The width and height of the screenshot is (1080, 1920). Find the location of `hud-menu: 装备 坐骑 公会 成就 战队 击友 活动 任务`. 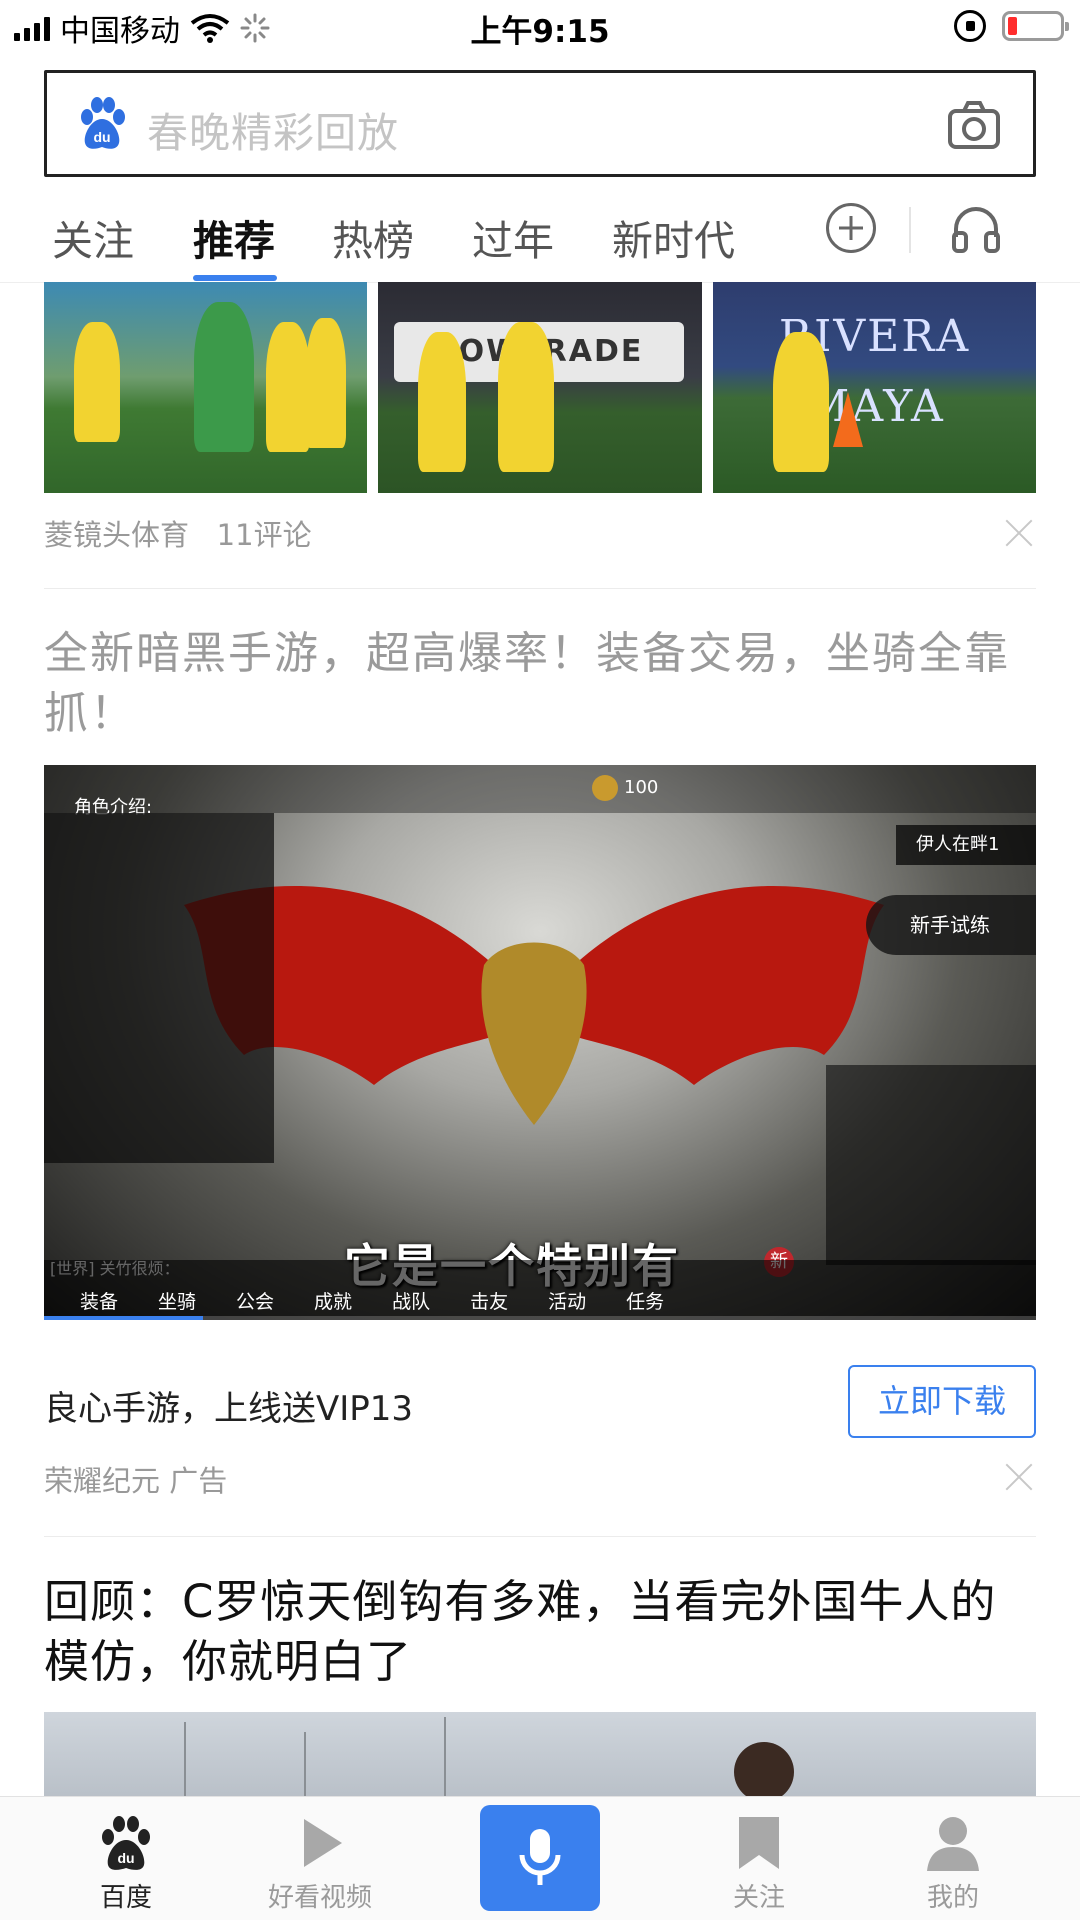

hud-menu: 装备 坐骑 公会 成就 战队 击友 活动 任务 is located at coordinates (372, 1300).